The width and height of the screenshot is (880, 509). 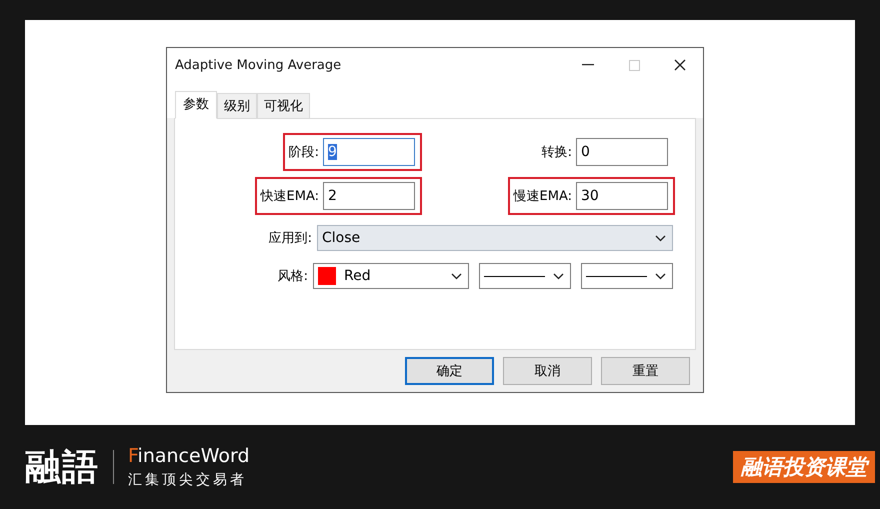 I want to click on window-title: Adaptive Moving Average, so click(x=258, y=65).